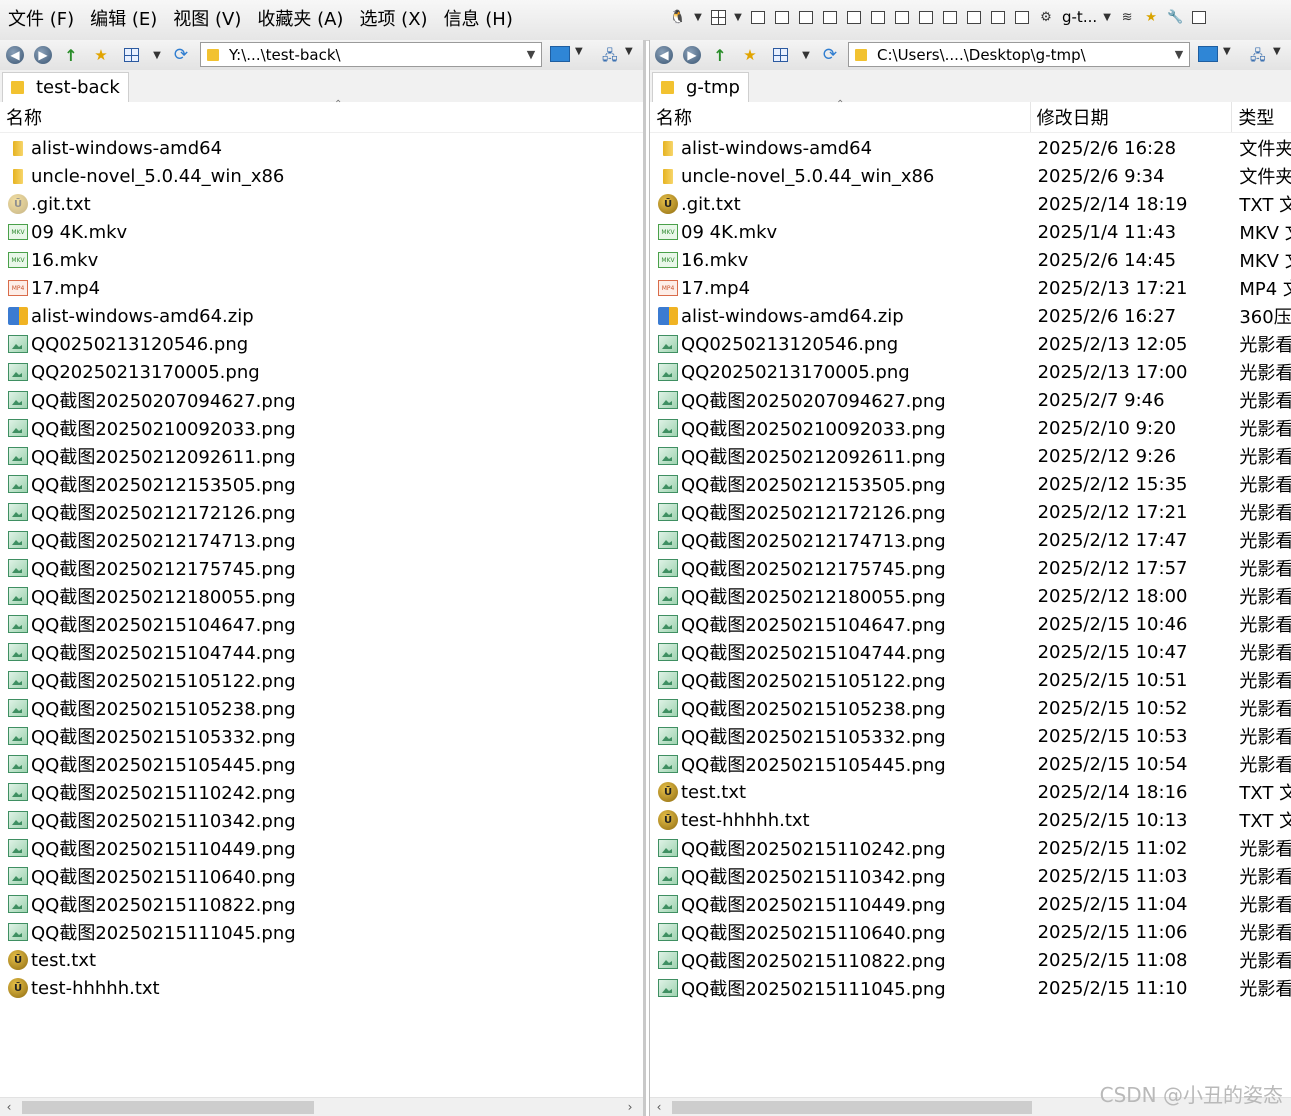  I want to click on file-name-cell: QQ截图20250212092611.png, so click(320, 456).